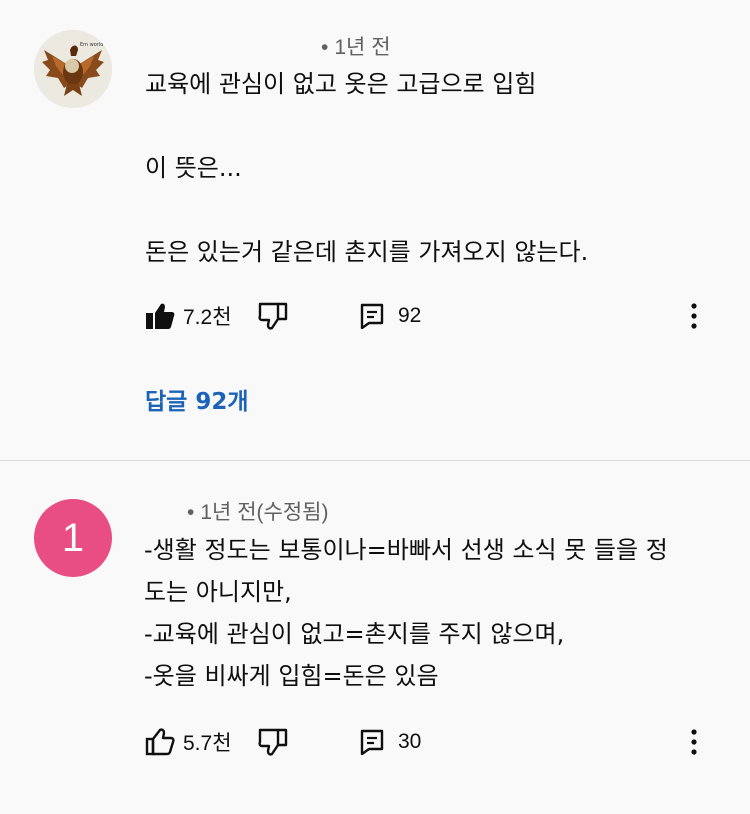 The width and height of the screenshot is (750, 814). What do you see at coordinates (375, 460) in the screenshot?
I see `divider` at bounding box center [375, 460].